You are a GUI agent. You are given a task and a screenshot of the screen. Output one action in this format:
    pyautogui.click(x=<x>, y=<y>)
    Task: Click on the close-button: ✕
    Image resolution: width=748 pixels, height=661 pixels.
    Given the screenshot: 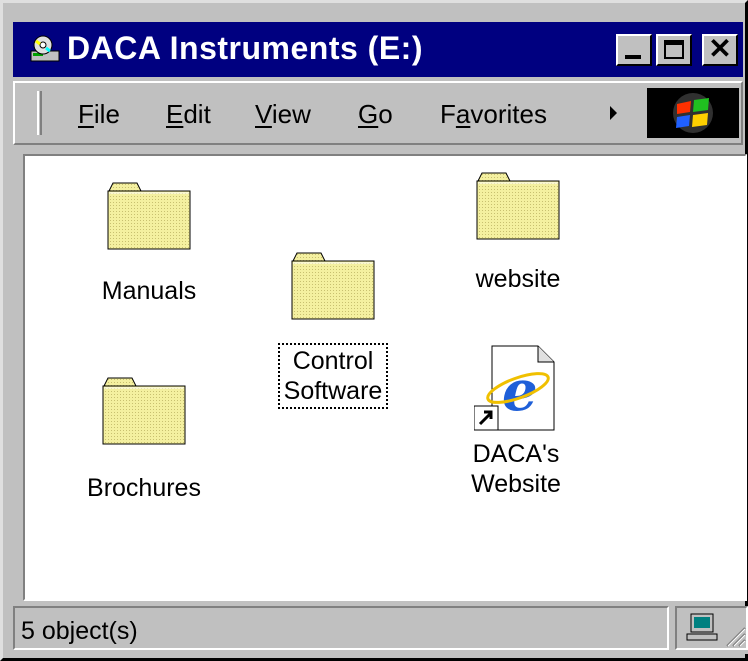 What is the action you would take?
    pyautogui.click(x=720, y=50)
    